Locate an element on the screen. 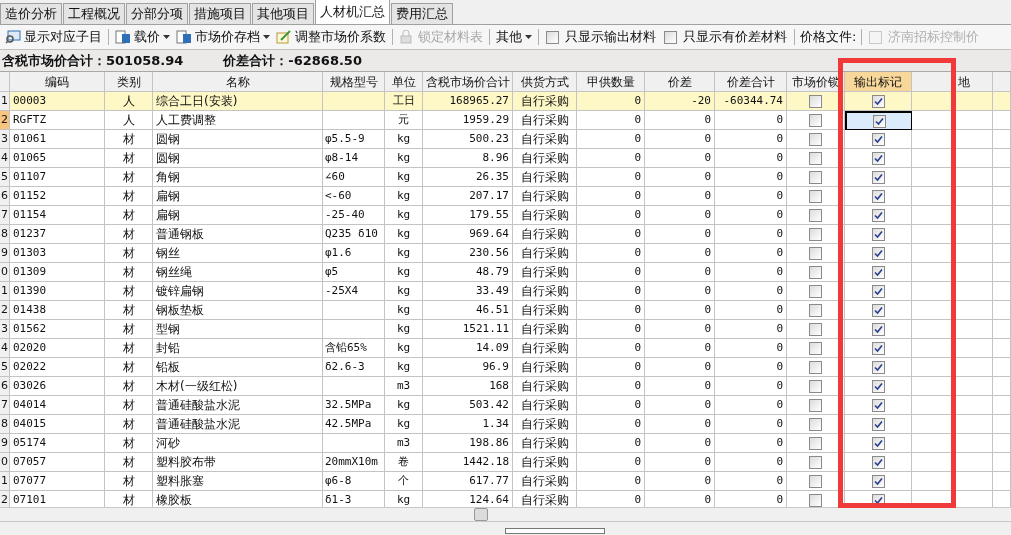  checkbox-label: 只显示输出材料 is located at coordinates (610, 37).